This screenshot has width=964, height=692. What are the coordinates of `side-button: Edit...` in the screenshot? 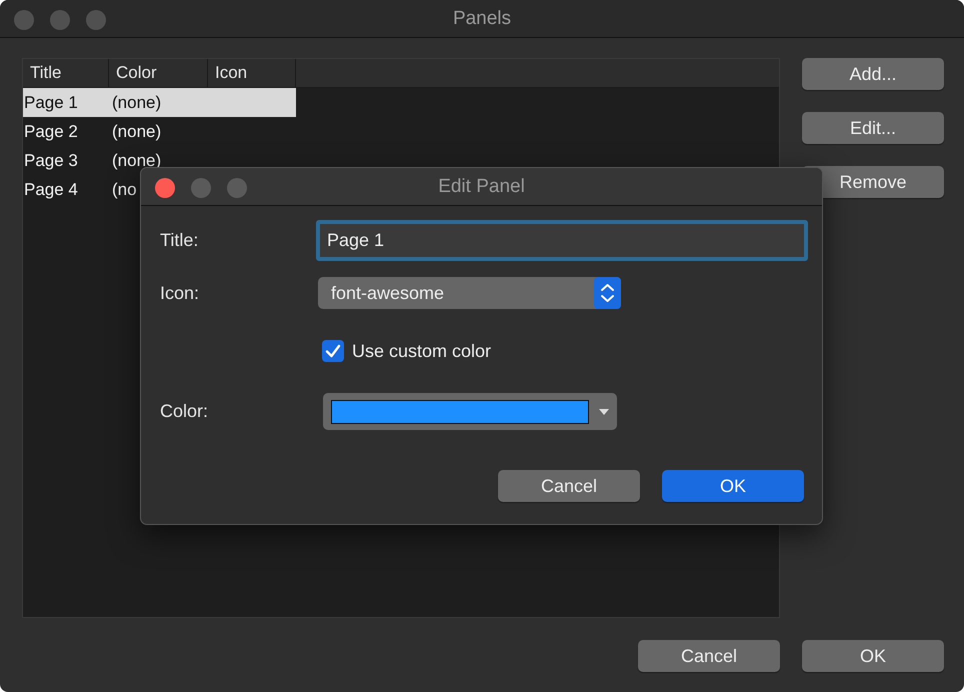 It's located at (873, 128).